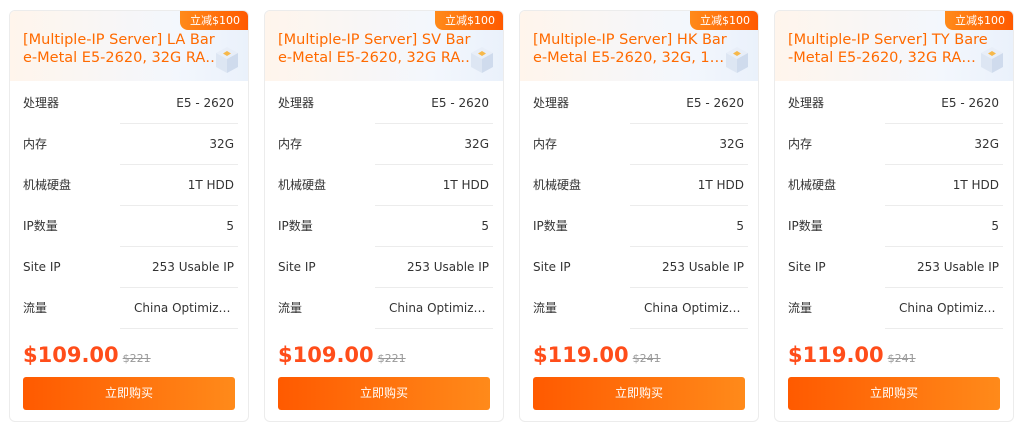 The width and height of the screenshot is (1024, 431). Describe the element at coordinates (646, 358) in the screenshot. I see `original-price: $241` at that location.